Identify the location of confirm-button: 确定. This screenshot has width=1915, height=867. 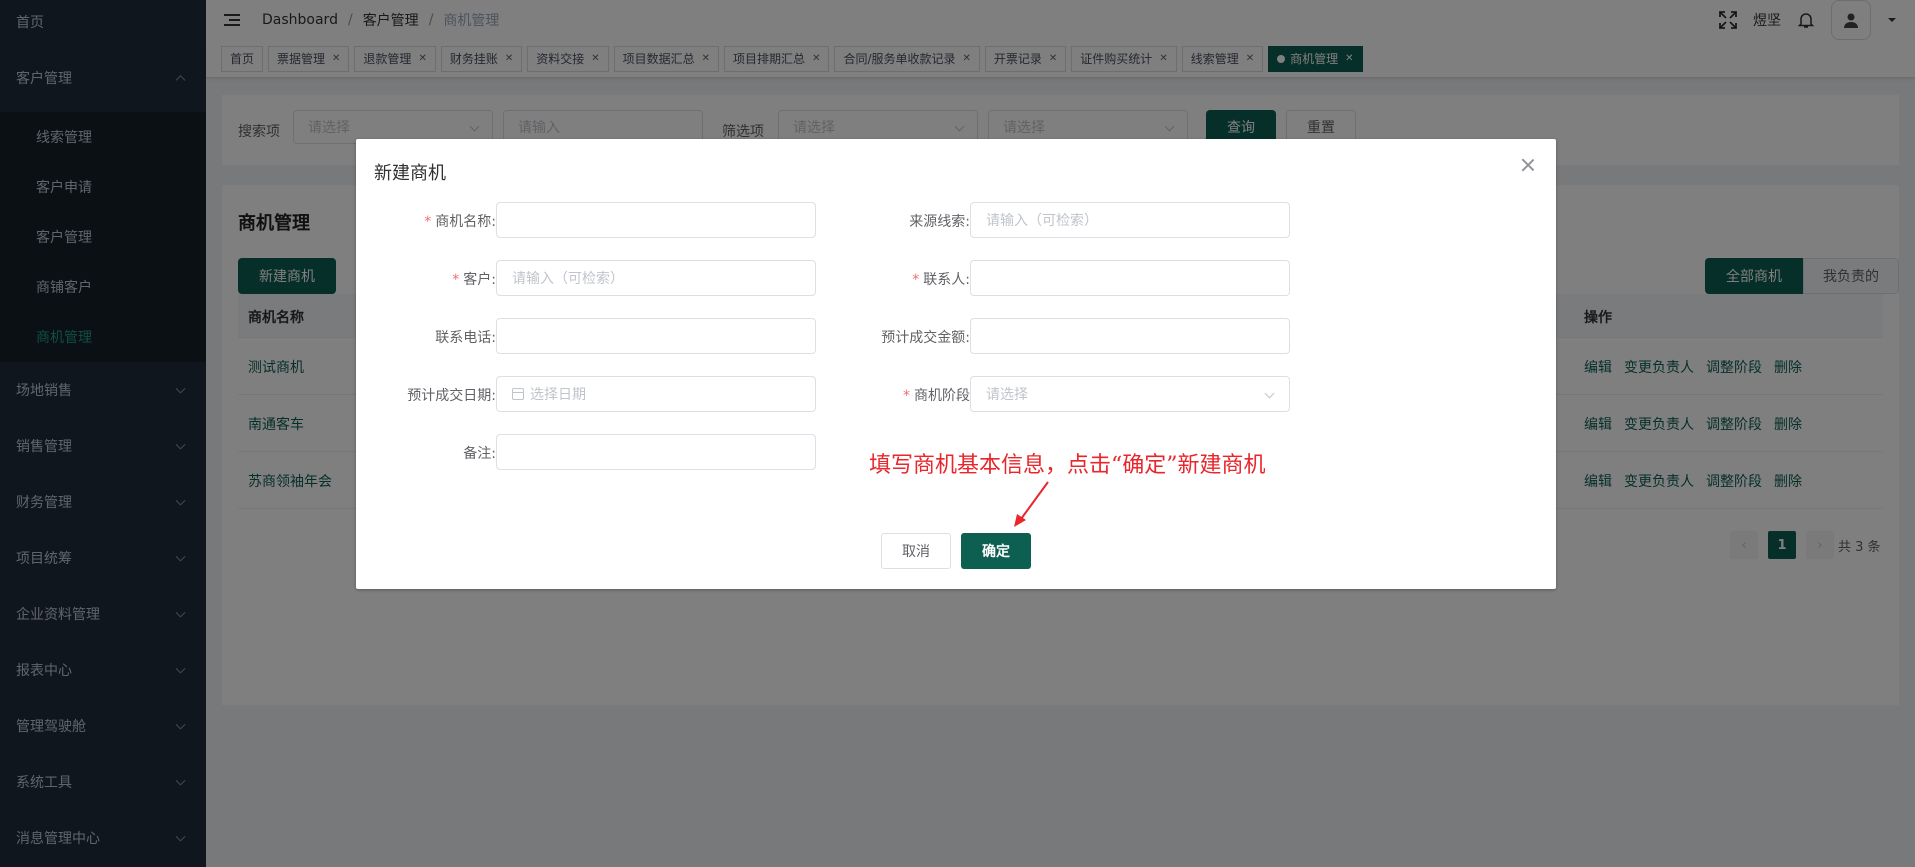
(996, 551).